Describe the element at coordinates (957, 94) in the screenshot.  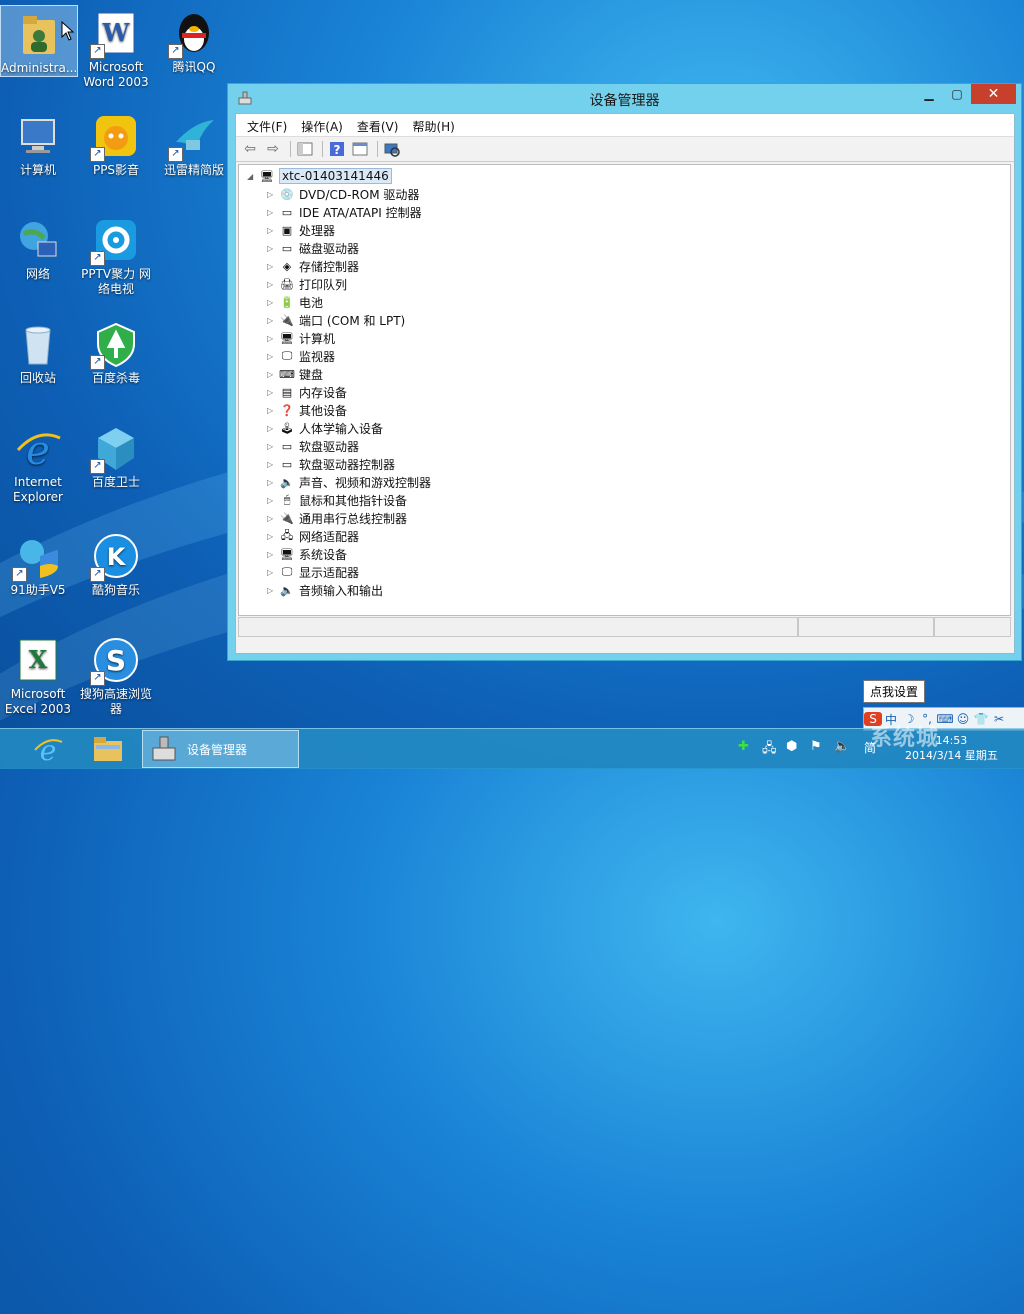
I see `maximize-button: ▢` at that location.